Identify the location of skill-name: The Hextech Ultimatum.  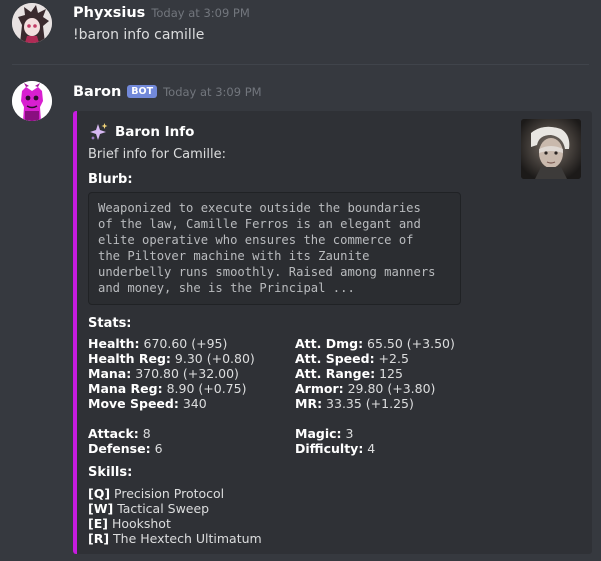
(185, 538).